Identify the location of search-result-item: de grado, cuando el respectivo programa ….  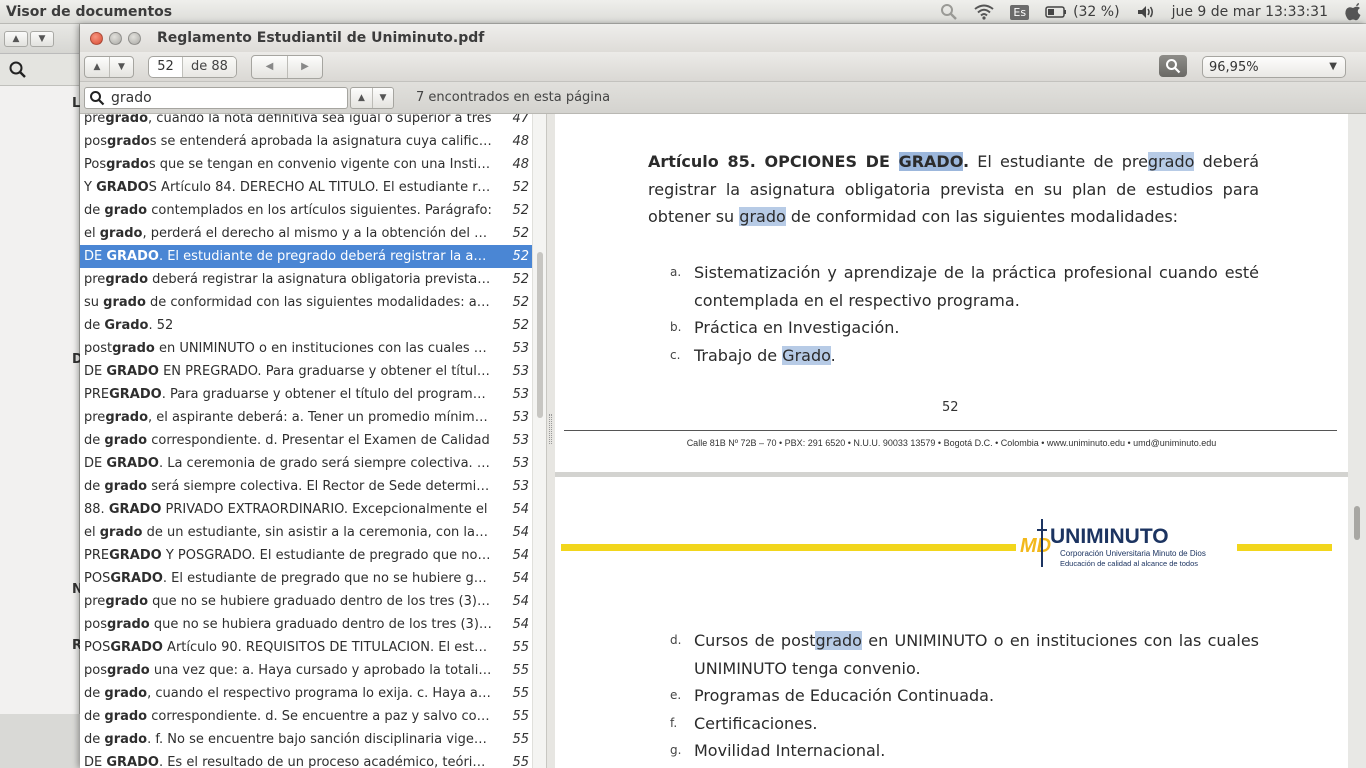
(306, 693).